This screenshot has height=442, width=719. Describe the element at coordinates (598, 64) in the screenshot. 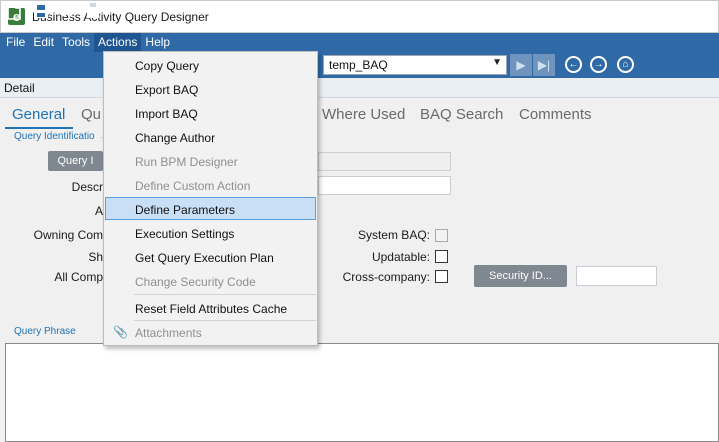

I see `forward-arrow-icon: →` at that location.